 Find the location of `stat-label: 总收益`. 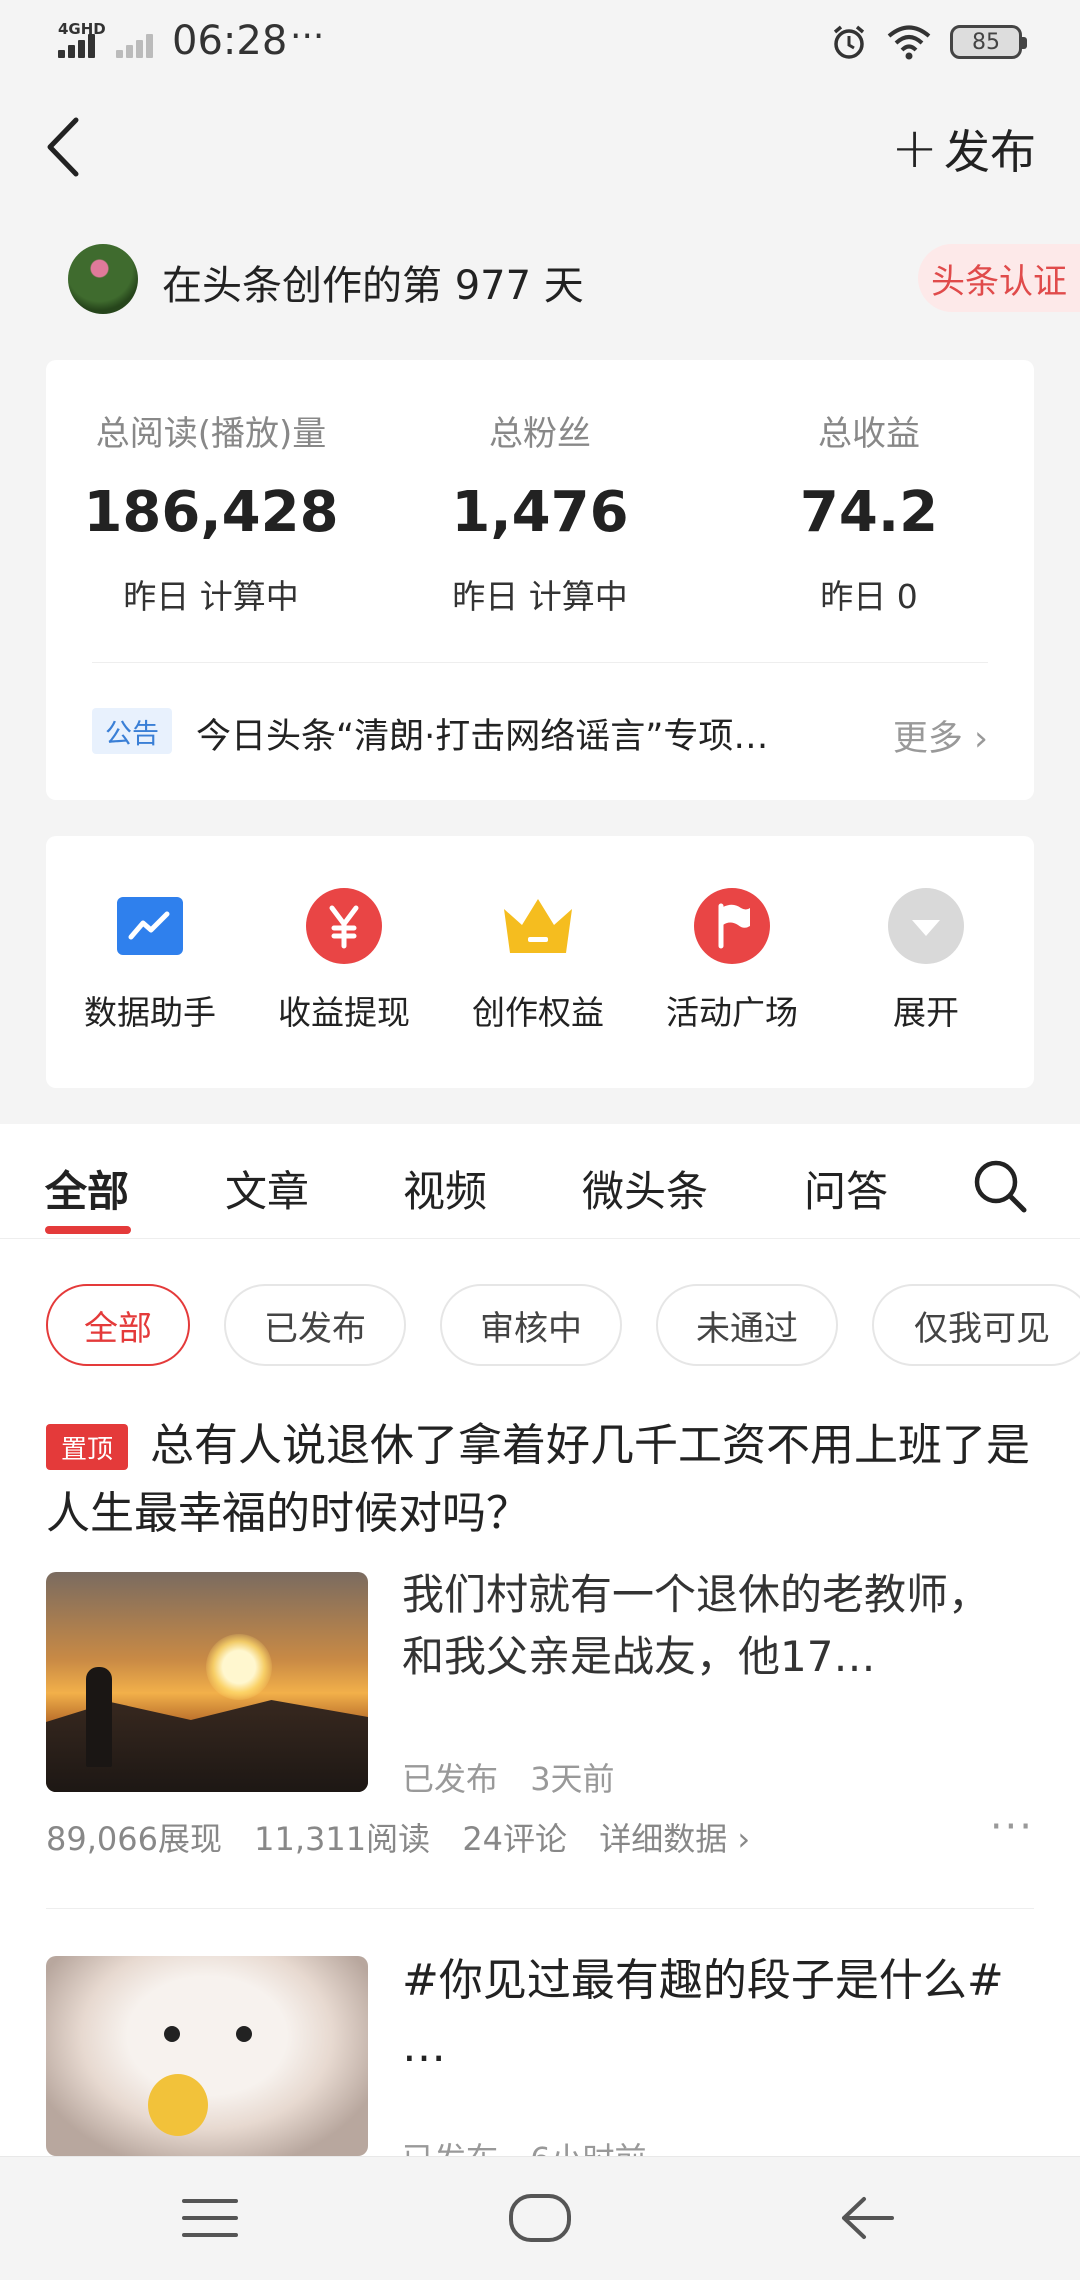

stat-label: 总收益 is located at coordinates (869, 434).